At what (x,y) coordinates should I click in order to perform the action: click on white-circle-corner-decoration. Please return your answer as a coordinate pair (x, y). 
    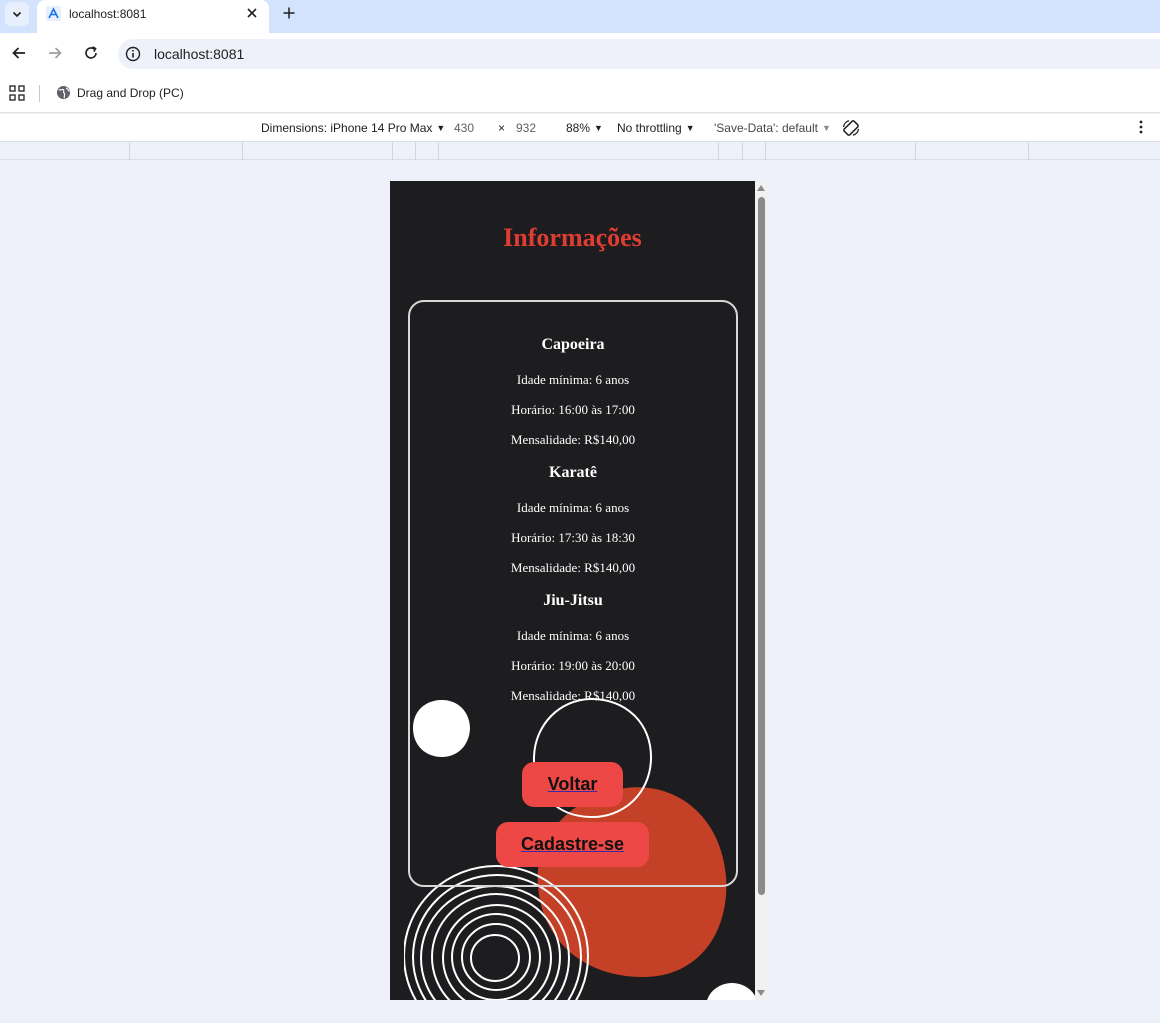
    Looking at the image, I should click on (731, 991).